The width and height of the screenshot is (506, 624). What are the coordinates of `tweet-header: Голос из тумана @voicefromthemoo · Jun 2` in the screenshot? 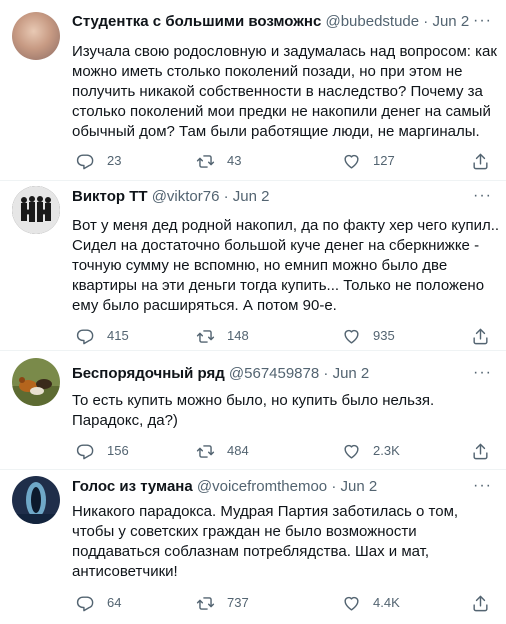 It's located at (283, 487).